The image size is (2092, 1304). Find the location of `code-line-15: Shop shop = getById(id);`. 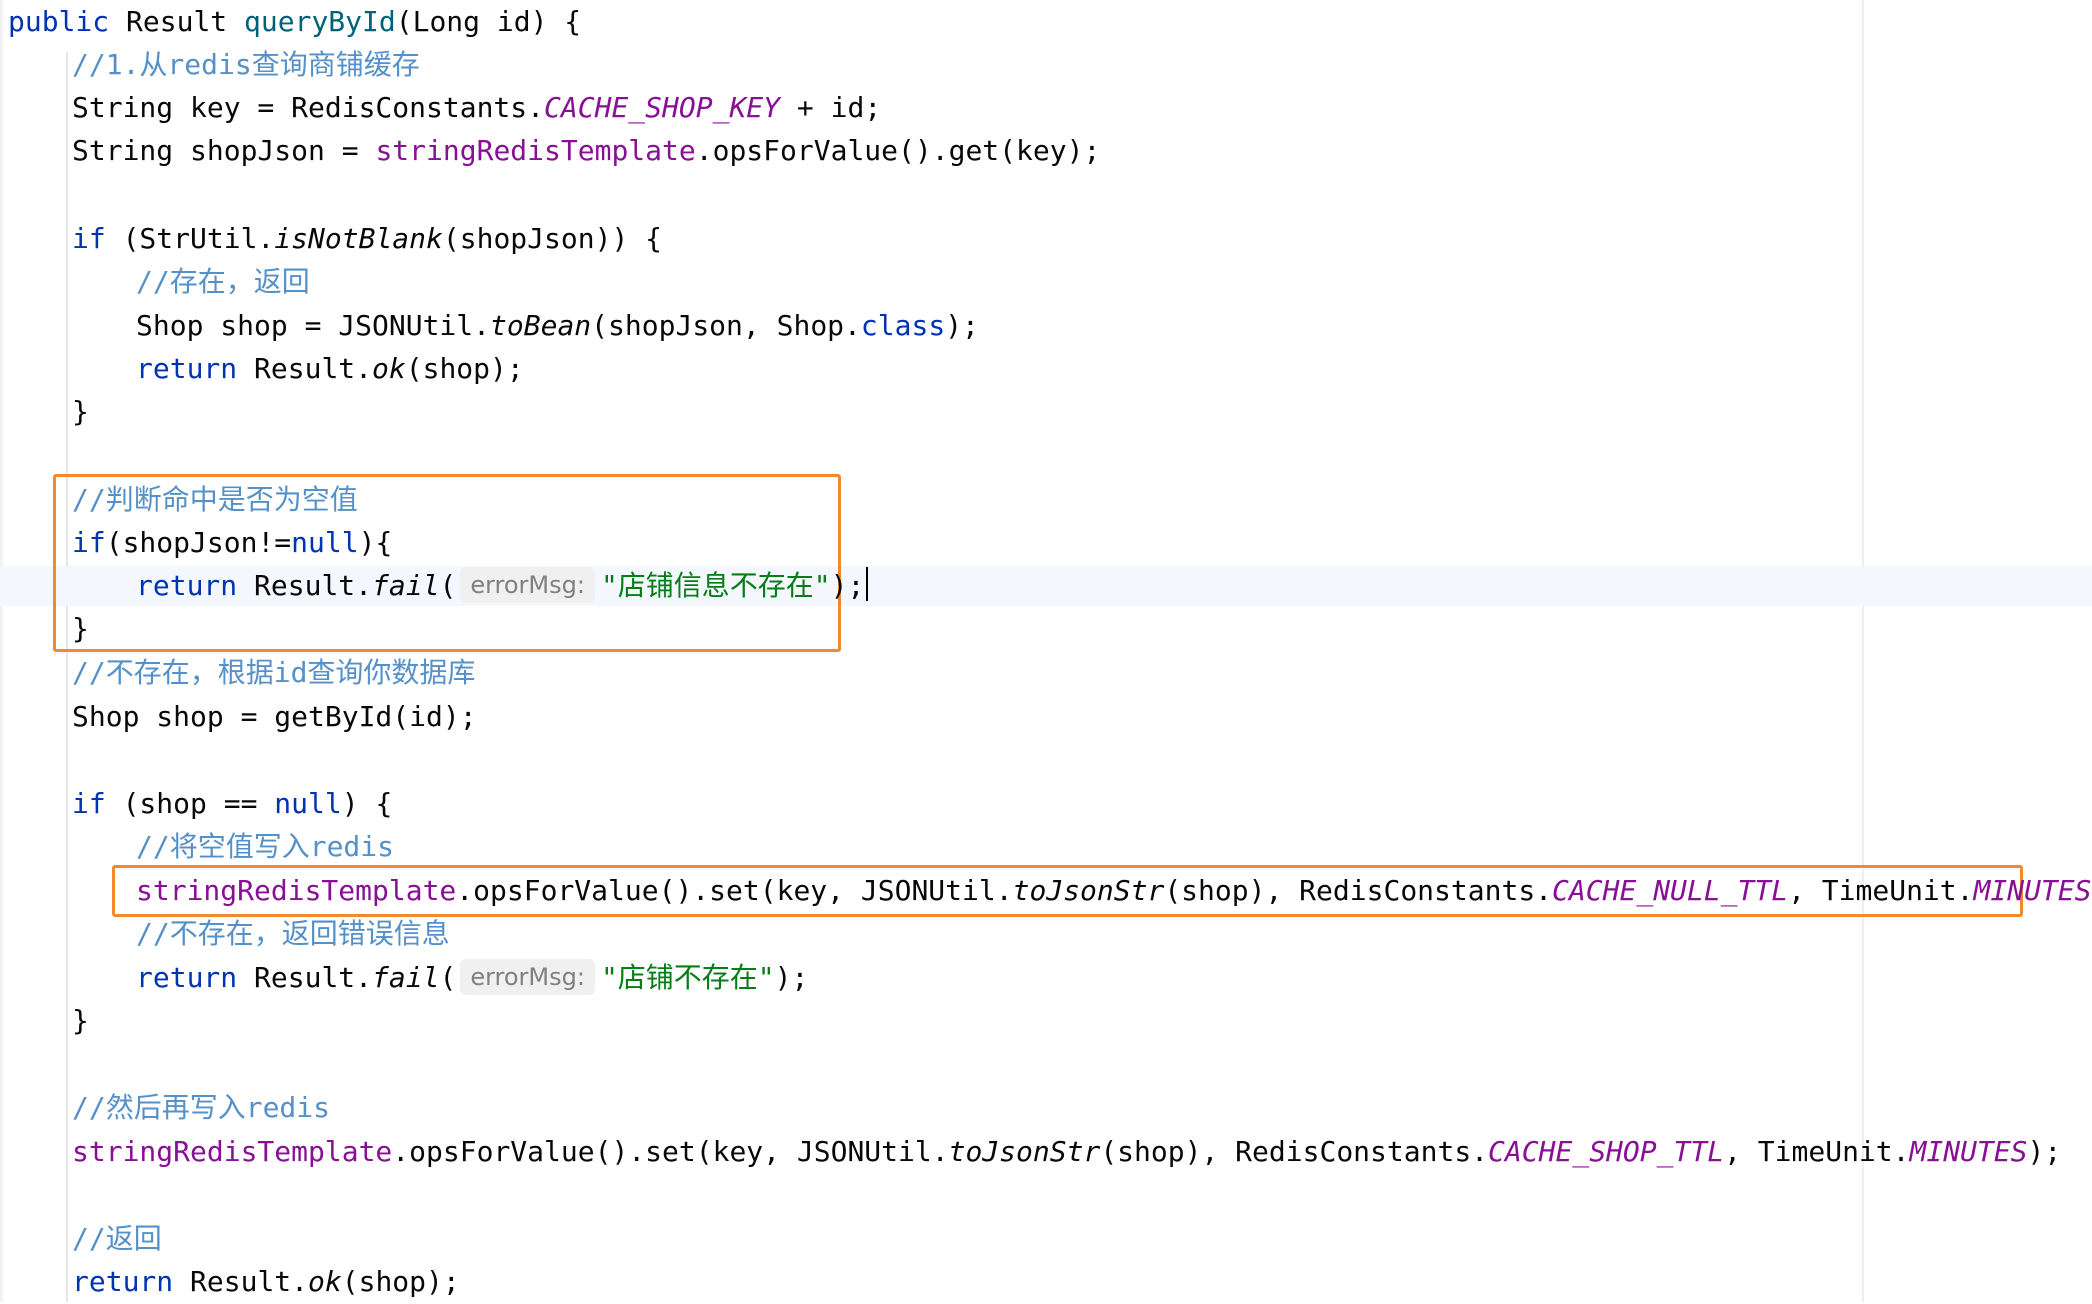

code-line-15: Shop shop = getById(id); is located at coordinates (274, 717).